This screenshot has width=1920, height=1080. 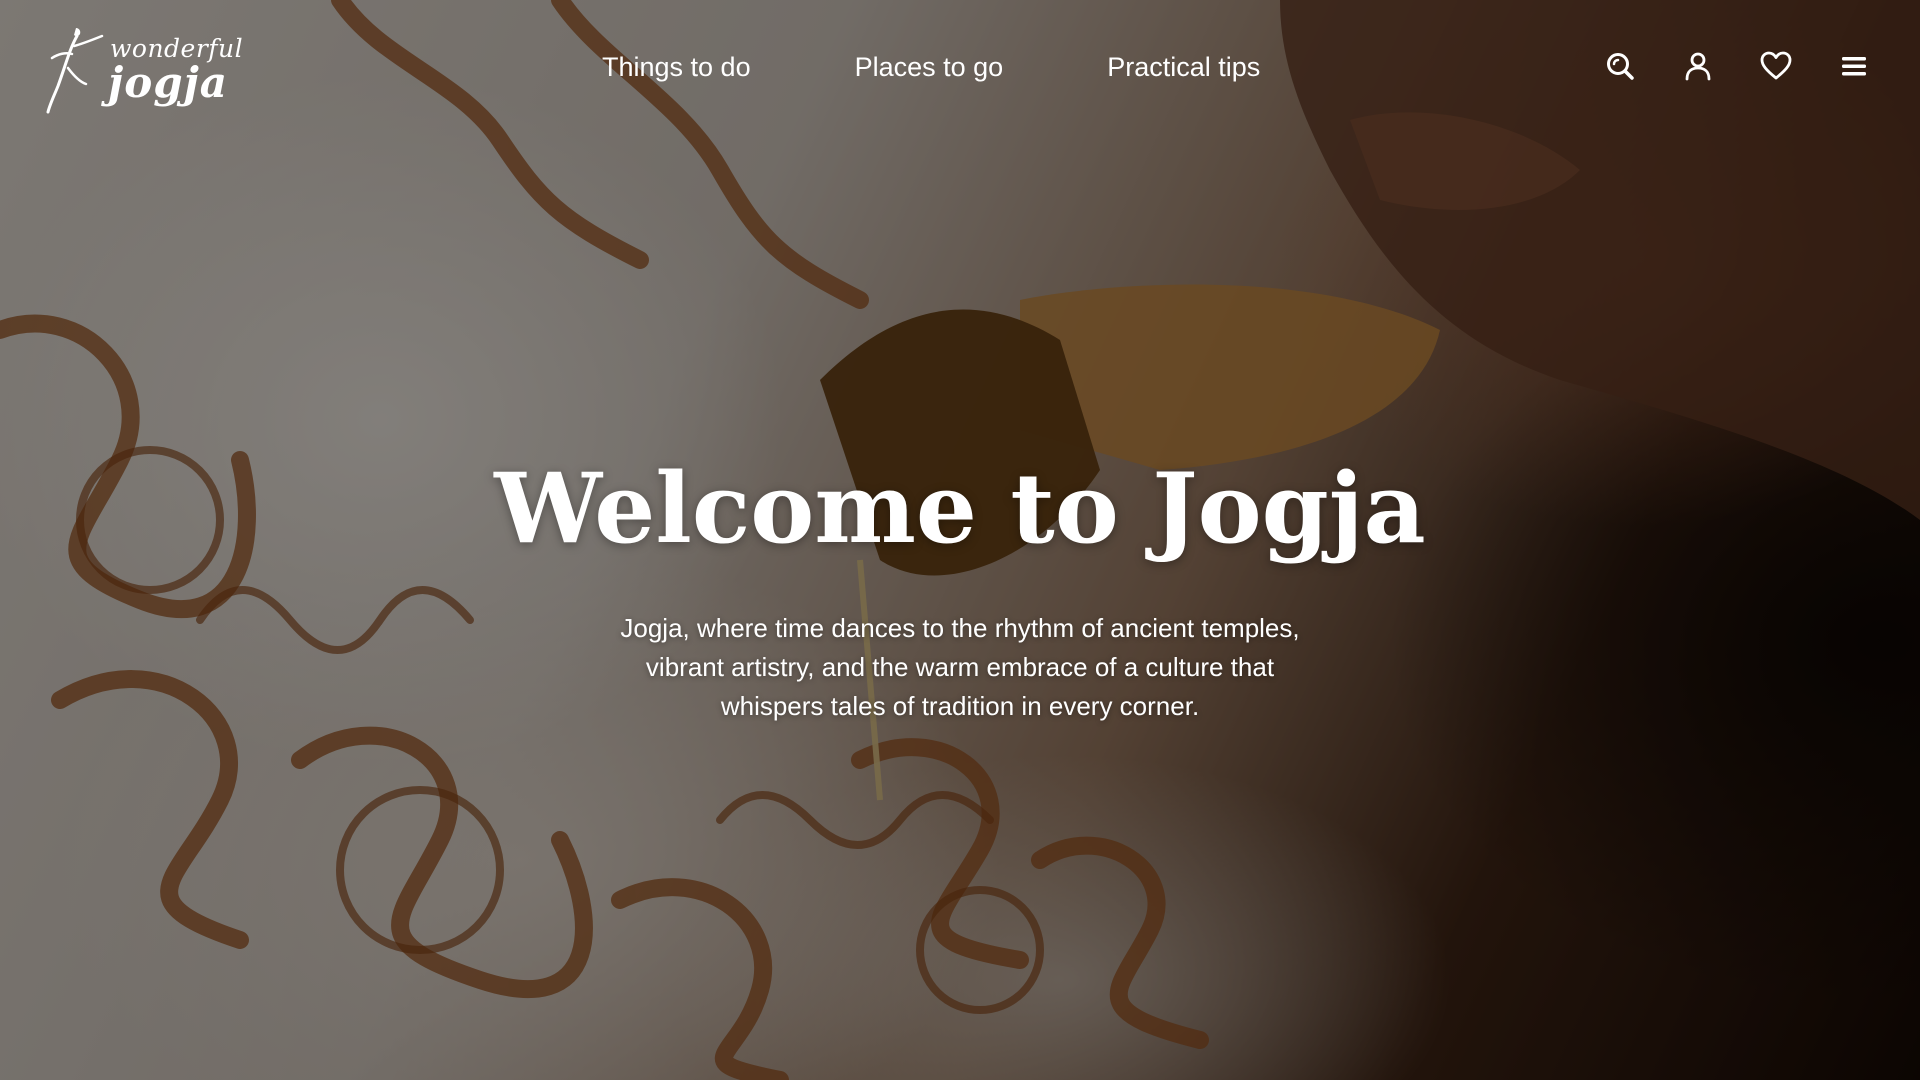 I want to click on menu-icon, so click(x=1854, y=66).